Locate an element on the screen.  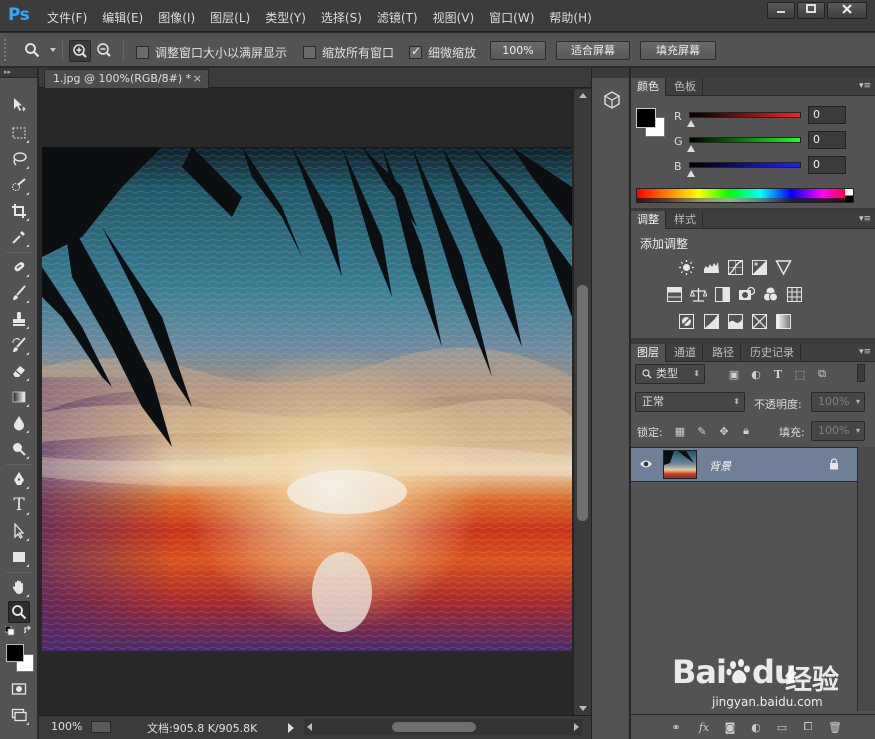
default-colors-icon is located at coordinates (10, 631).